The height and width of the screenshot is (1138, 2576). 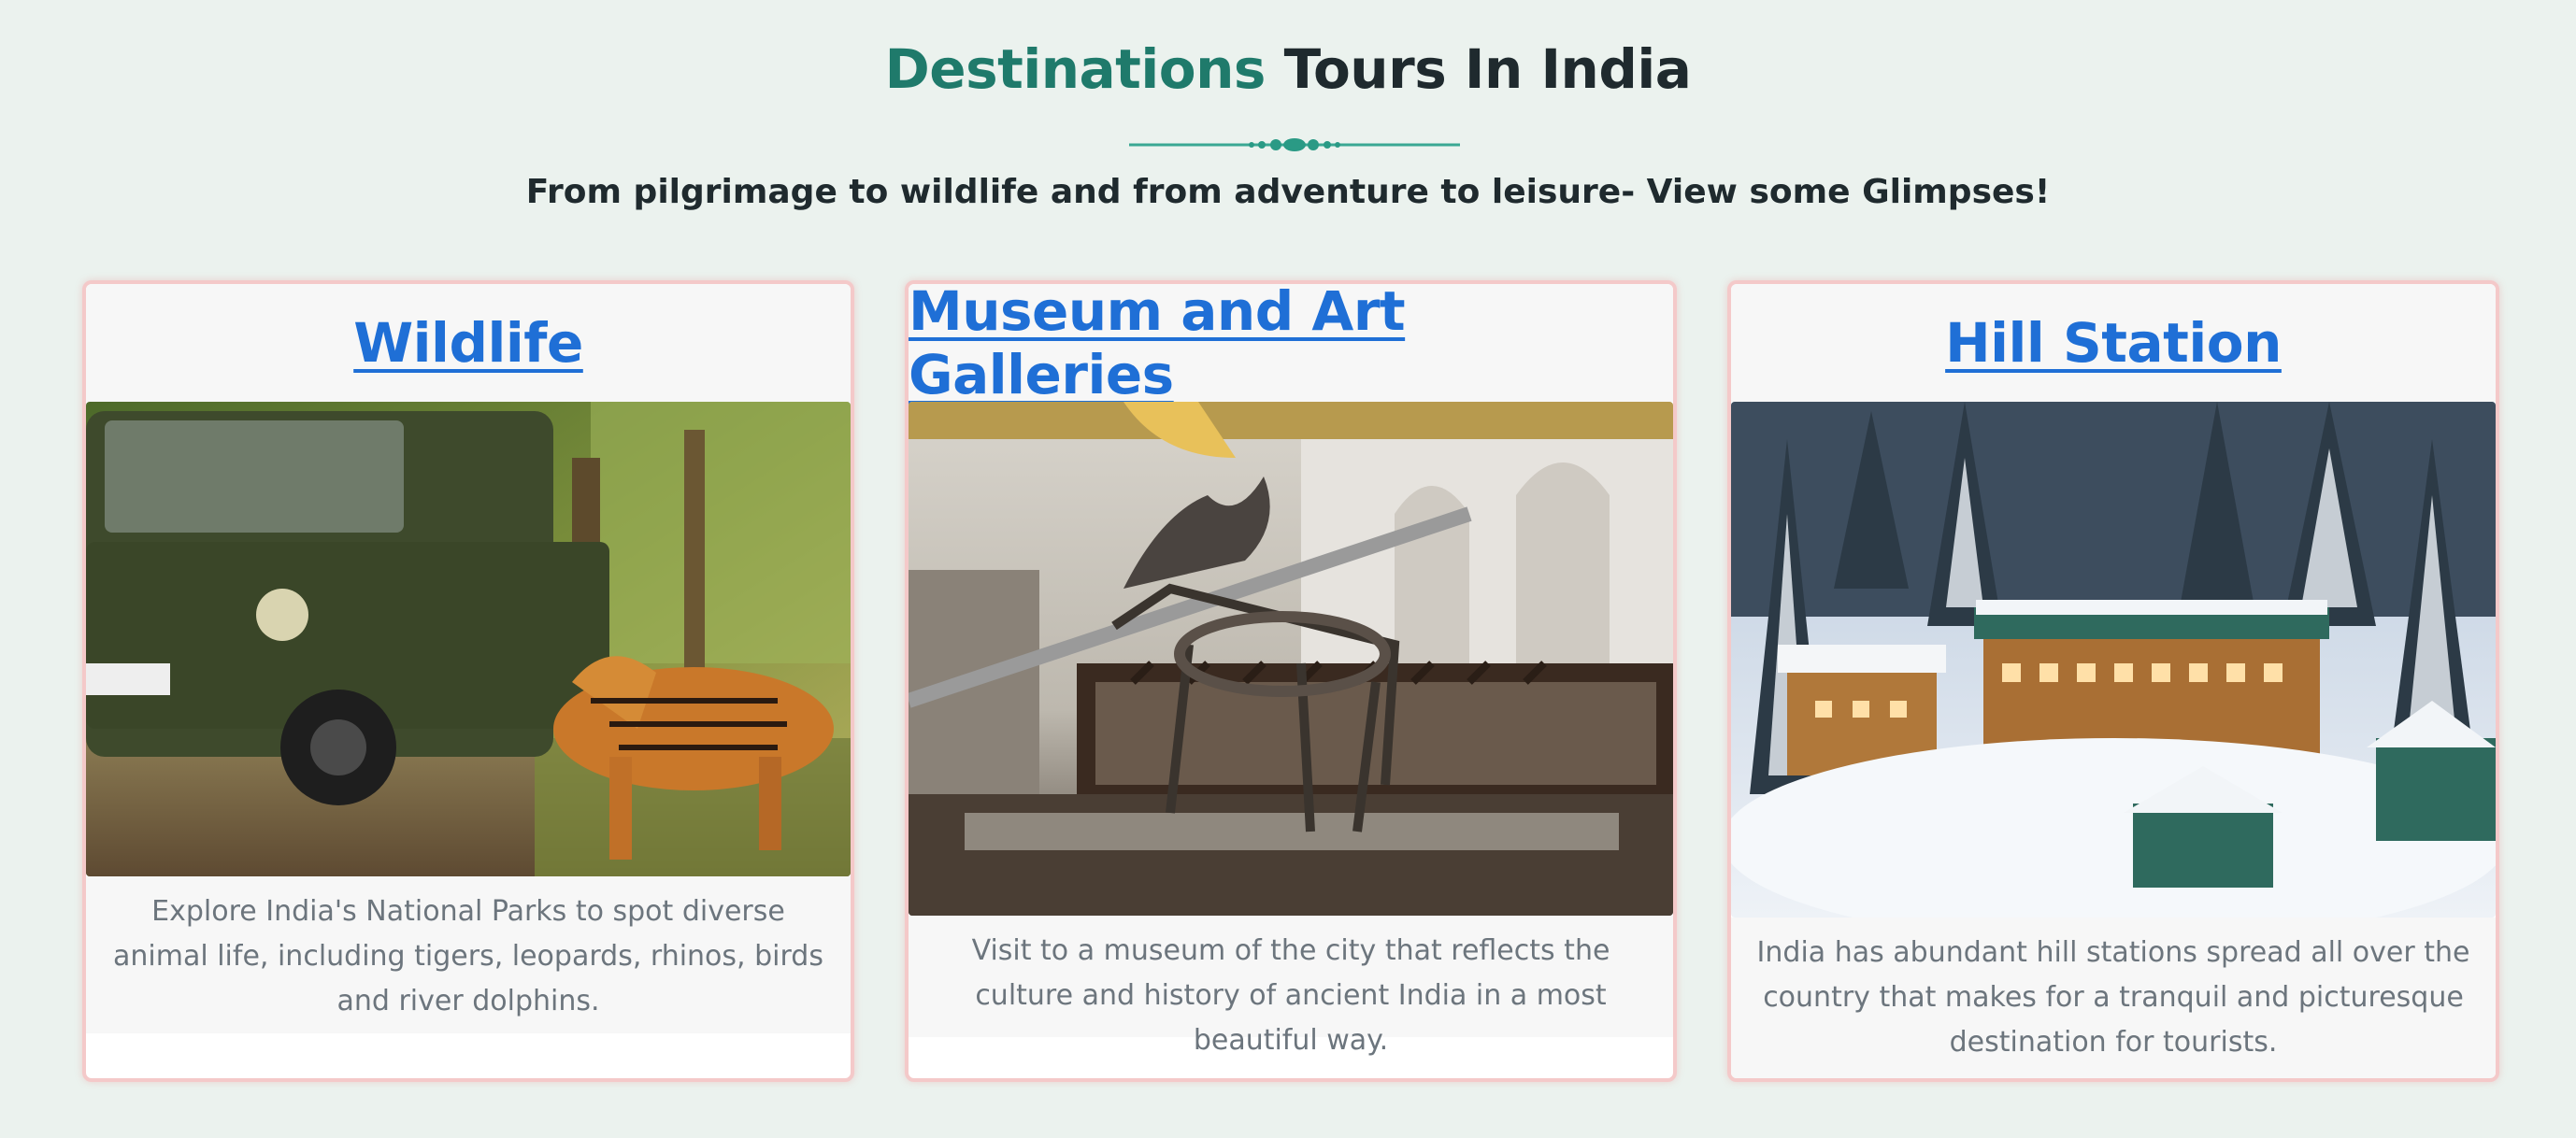 I want to click on section-title: Destinations Tours In India, so click(x=1288, y=69).